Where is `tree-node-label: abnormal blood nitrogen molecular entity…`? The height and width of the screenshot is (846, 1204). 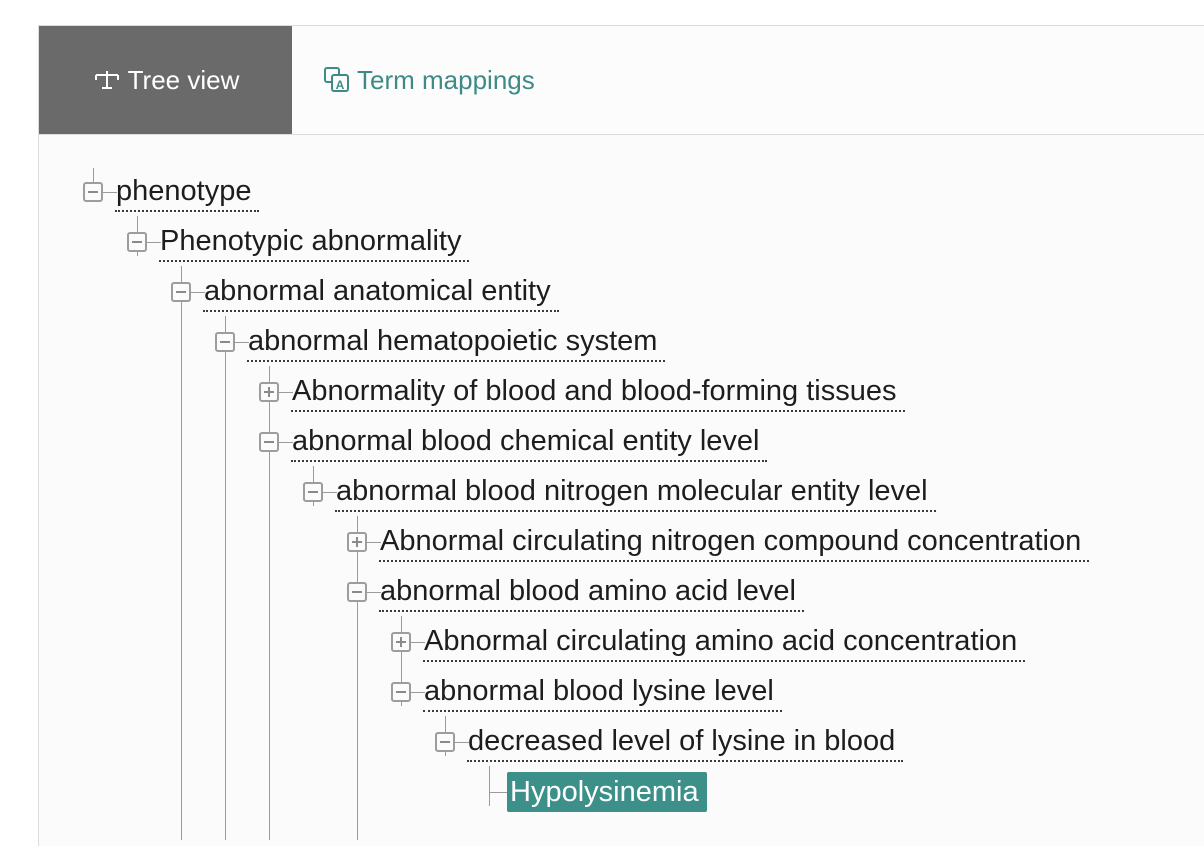
tree-node-label: abnormal blood nitrogen molecular entity… is located at coordinates (635, 492).